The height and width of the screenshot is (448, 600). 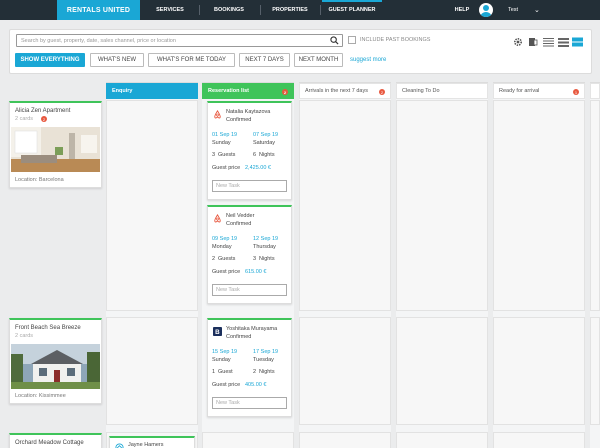 What do you see at coordinates (50, 60) in the screenshot?
I see `show-everything-button: SHOW EVERYTHING` at bounding box center [50, 60].